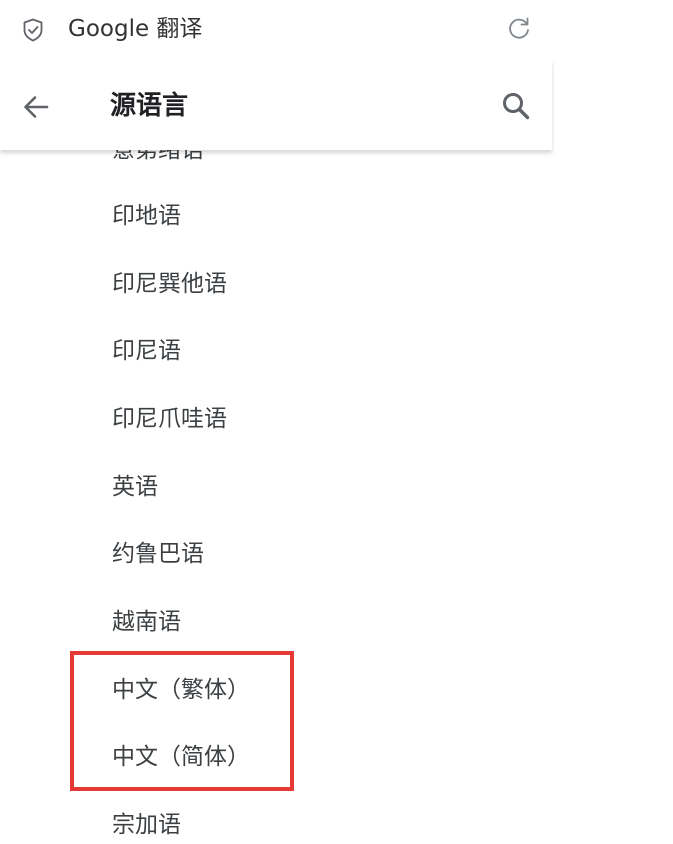 This screenshot has height=844, width=673. What do you see at coordinates (276, 284) in the screenshot?
I see `language-item: 印尼巽他语` at bounding box center [276, 284].